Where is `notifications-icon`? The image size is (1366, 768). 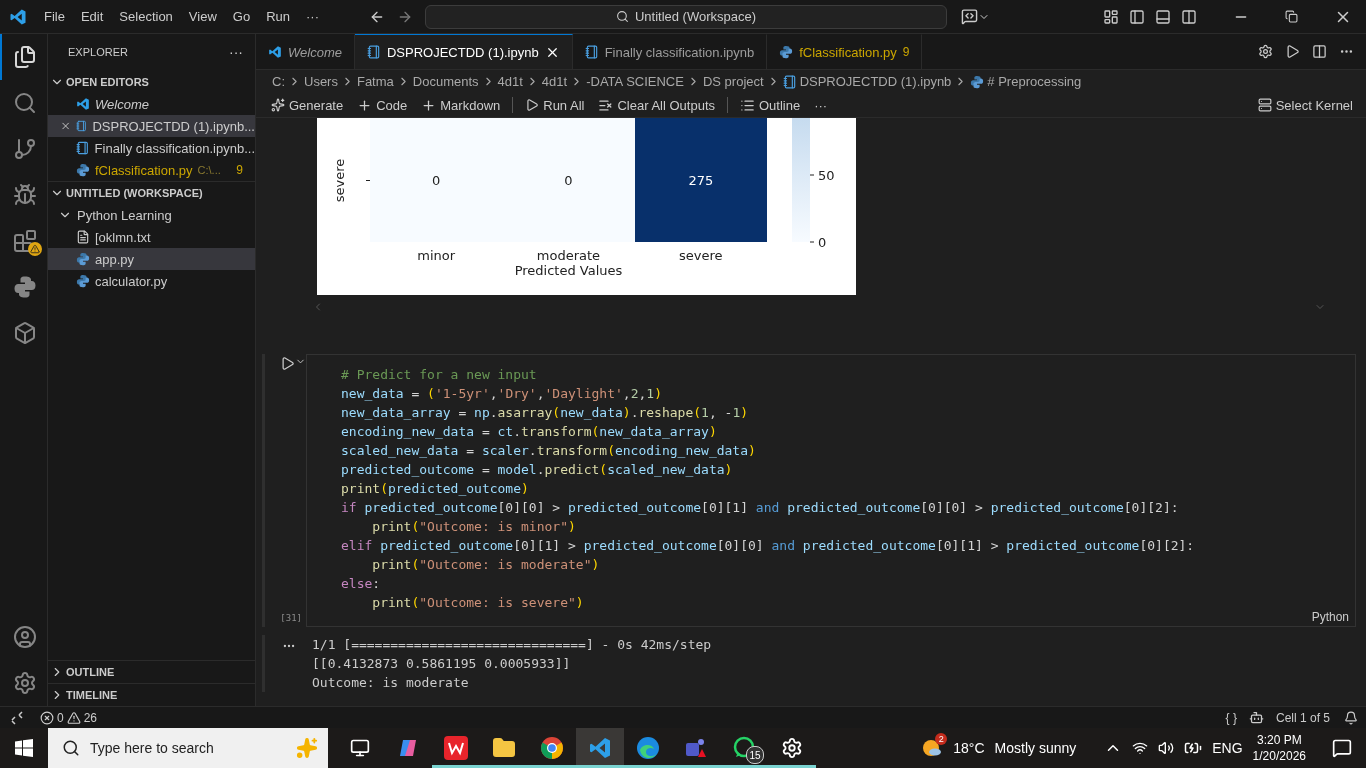
notifications-icon is located at coordinates (1342, 748).